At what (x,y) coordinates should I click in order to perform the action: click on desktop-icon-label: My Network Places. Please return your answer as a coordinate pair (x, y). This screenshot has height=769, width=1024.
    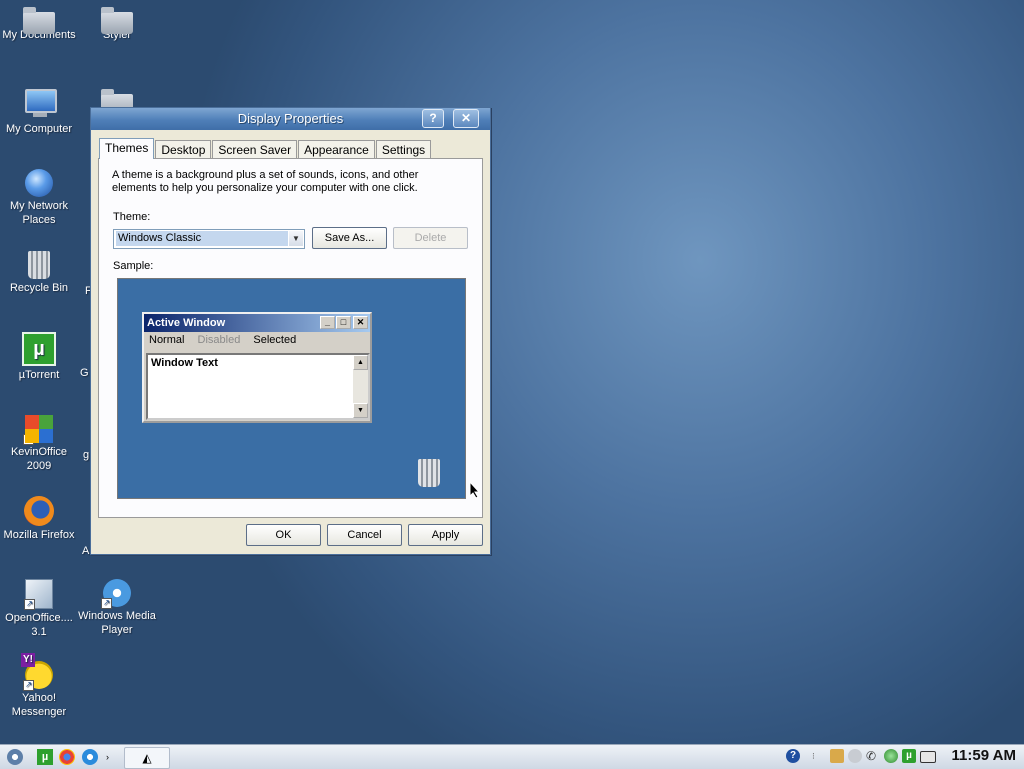
    Looking at the image, I should click on (39, 213).